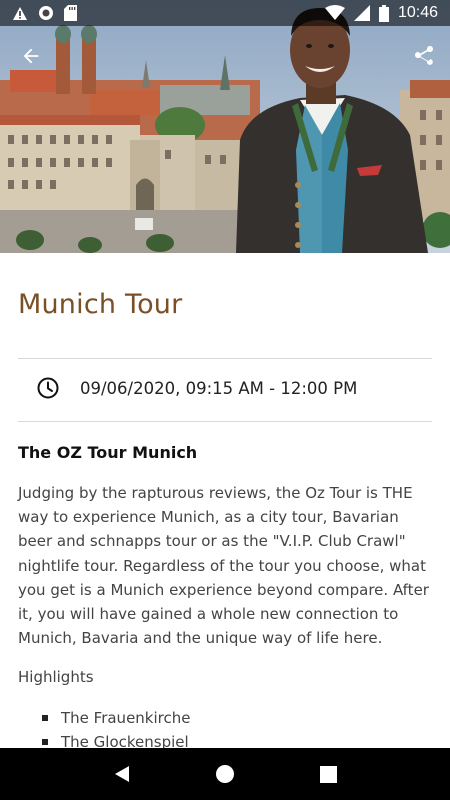  I want to click on nav-recents-button, so click(328, 774).